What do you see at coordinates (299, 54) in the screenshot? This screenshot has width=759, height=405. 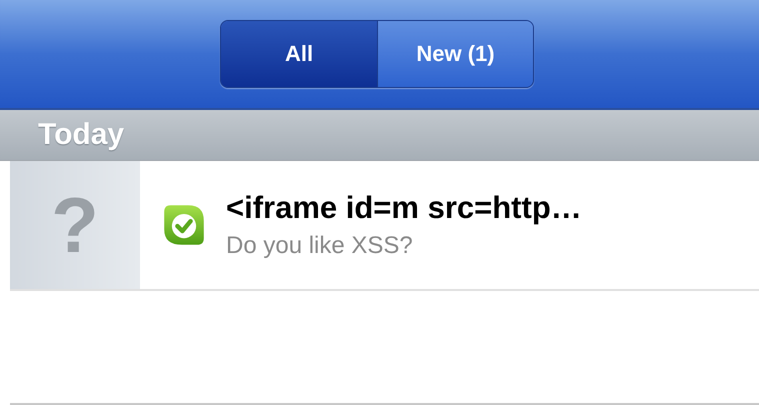 I see `segment-tab: All` at bounding box center [299, 54].